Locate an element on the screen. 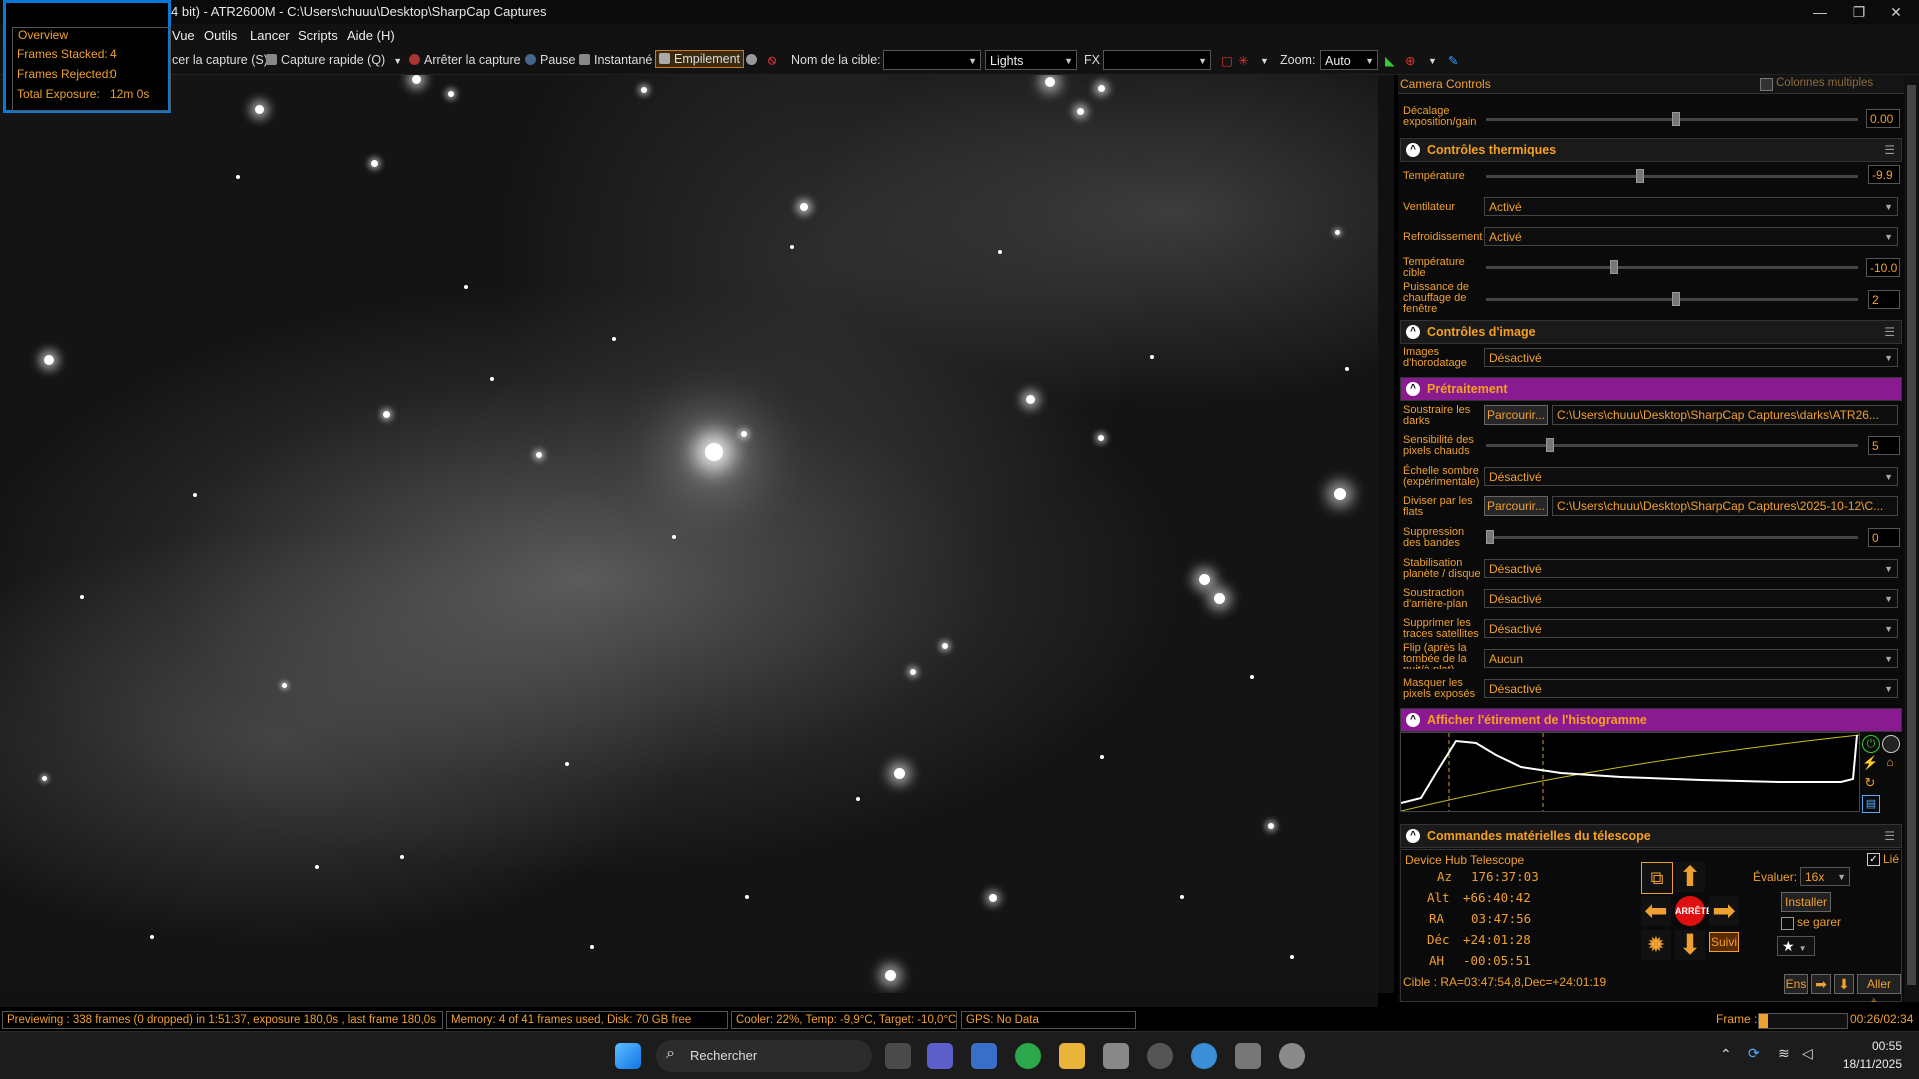  fan-select: Activé ▼ is located at coordinates (1691, 206).